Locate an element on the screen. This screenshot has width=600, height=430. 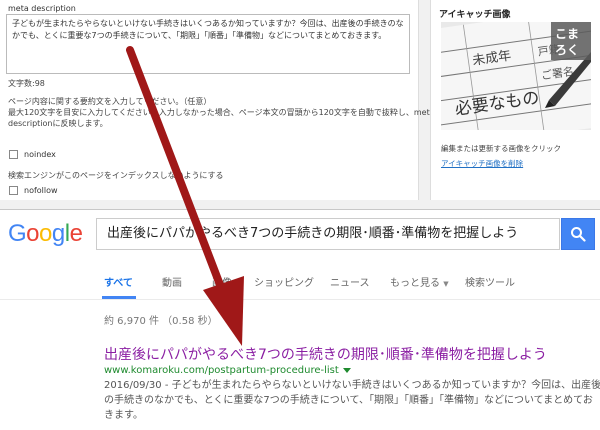
result-title-link: 出産後にパパがやるべき7つの手続きの期限･順番･準備物を把握しよう is located at coordinates (325, 354).